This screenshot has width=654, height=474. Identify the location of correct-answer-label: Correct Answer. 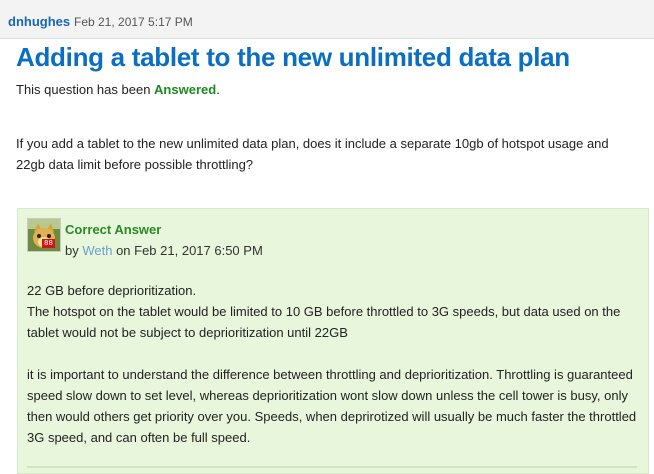
(113, 229).